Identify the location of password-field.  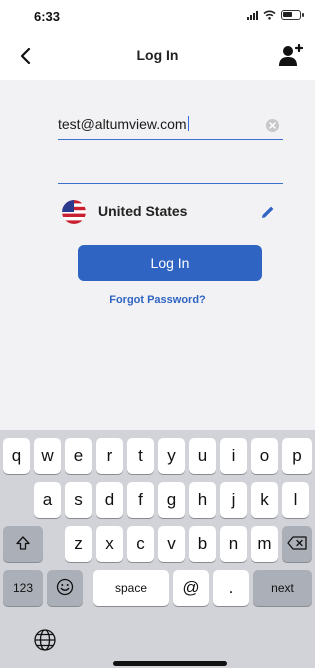
(170, 170).